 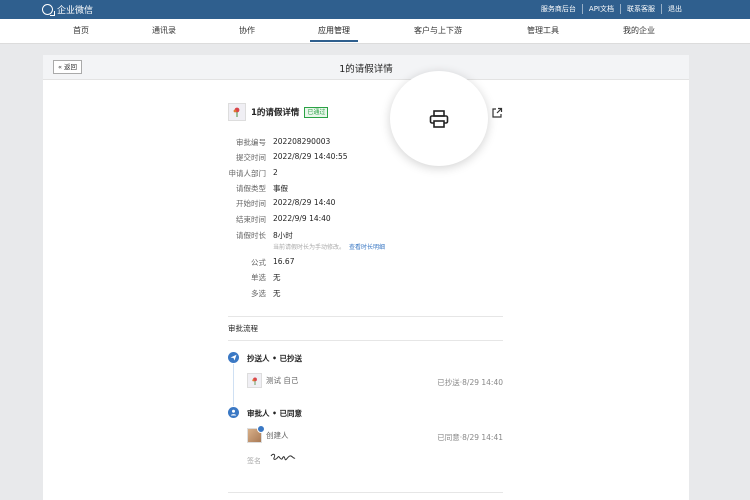 I want to click on nav-collaboration: 协作, so click(x=247, y=30).